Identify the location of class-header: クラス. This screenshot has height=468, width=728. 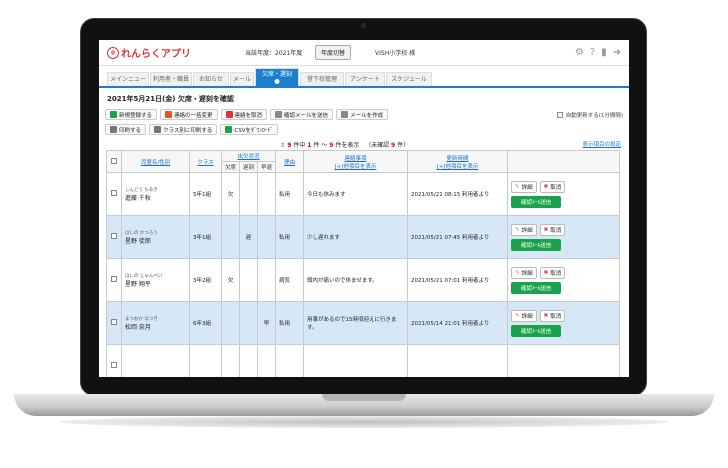
(205, 161).